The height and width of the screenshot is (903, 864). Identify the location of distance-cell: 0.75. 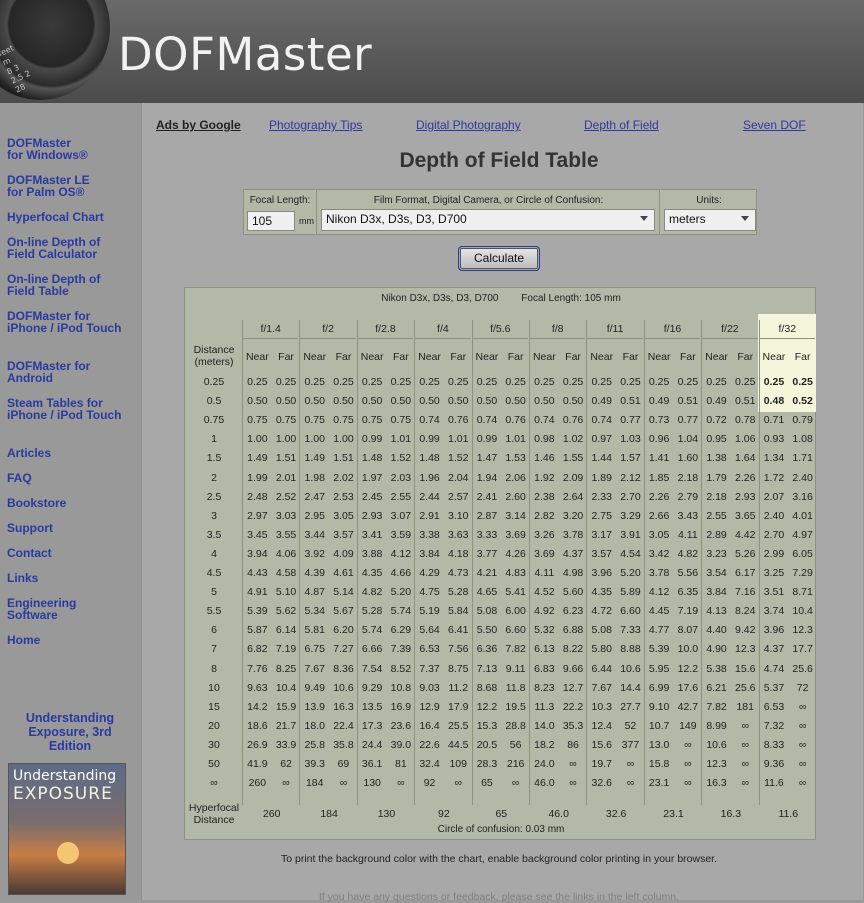
(214, 420).